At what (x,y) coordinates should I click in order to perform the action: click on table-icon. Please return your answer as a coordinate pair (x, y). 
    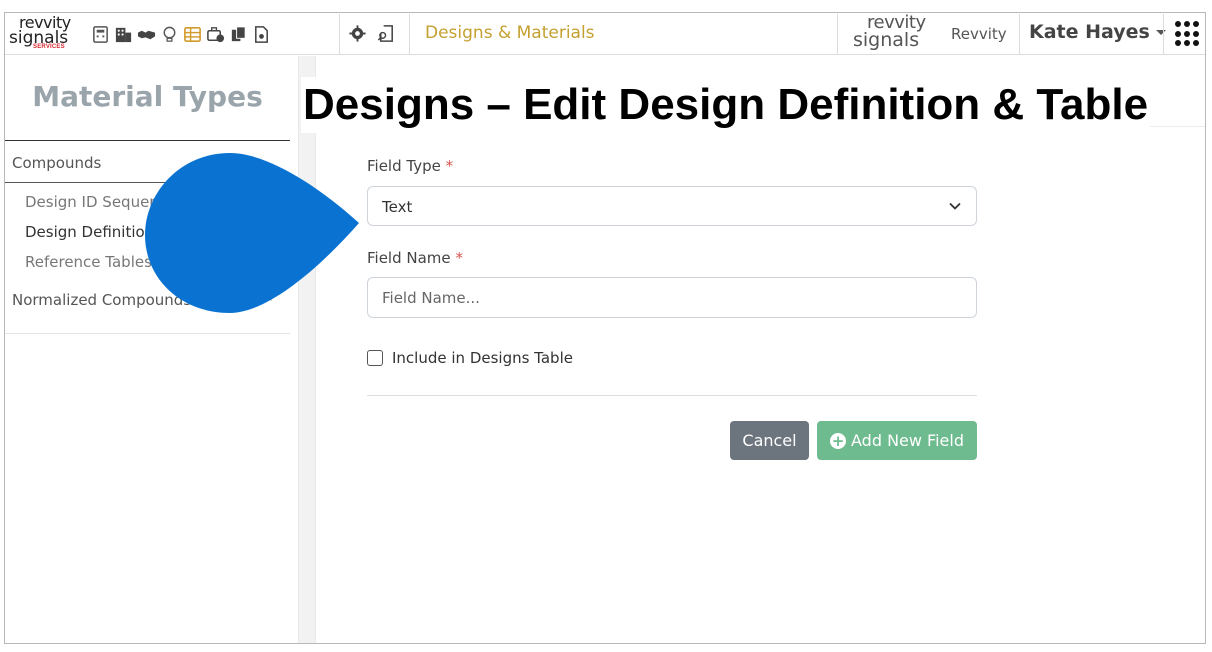
    Looking at the image, I should click on (192, 34).